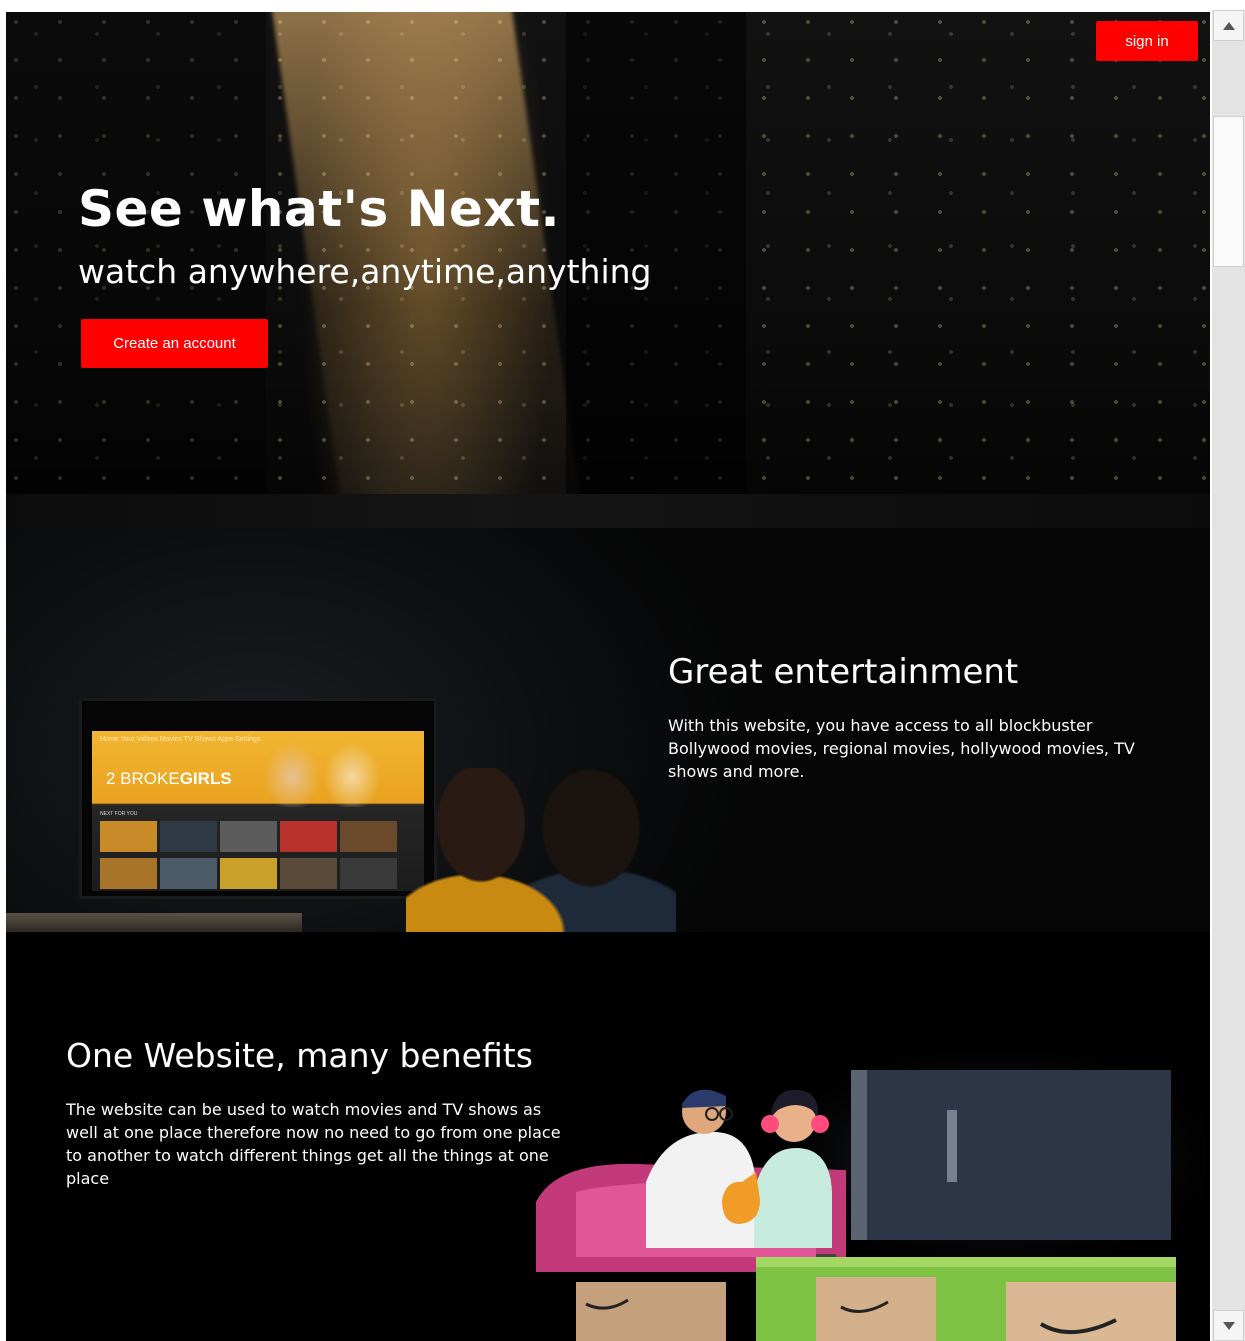 Image resolution: width=1245 pixels, height=1341 pixels. I want to click on illus-woman, so click(793, 1198).